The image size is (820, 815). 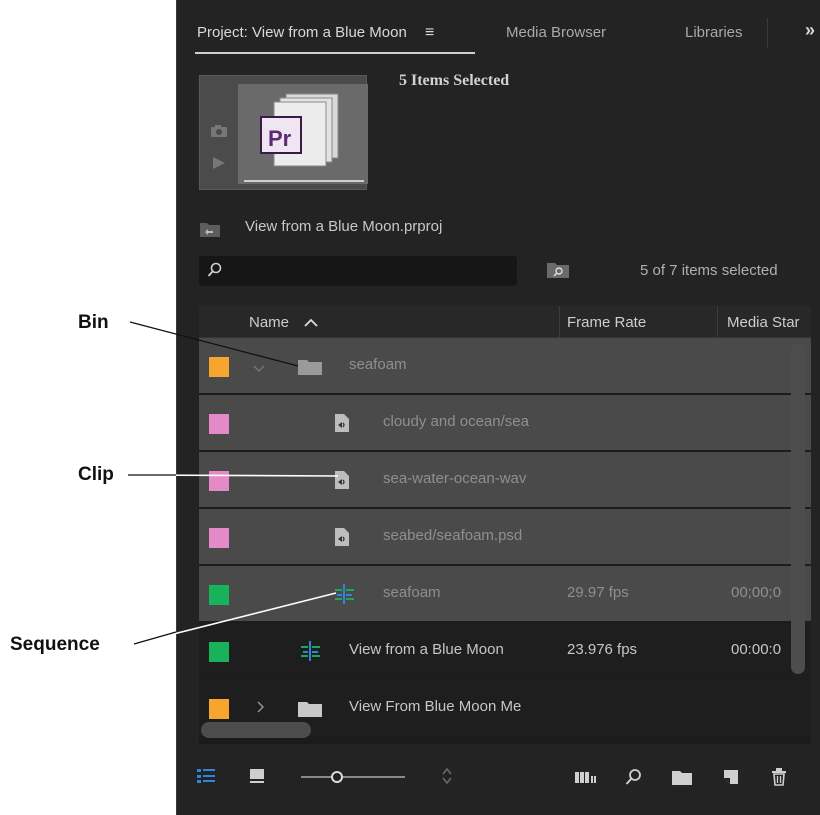 What do you see at coordinates (606, 322) in the screenshot?
I see `column-header-frame-rate: Frame Rate` at bounding box center [606, 322].